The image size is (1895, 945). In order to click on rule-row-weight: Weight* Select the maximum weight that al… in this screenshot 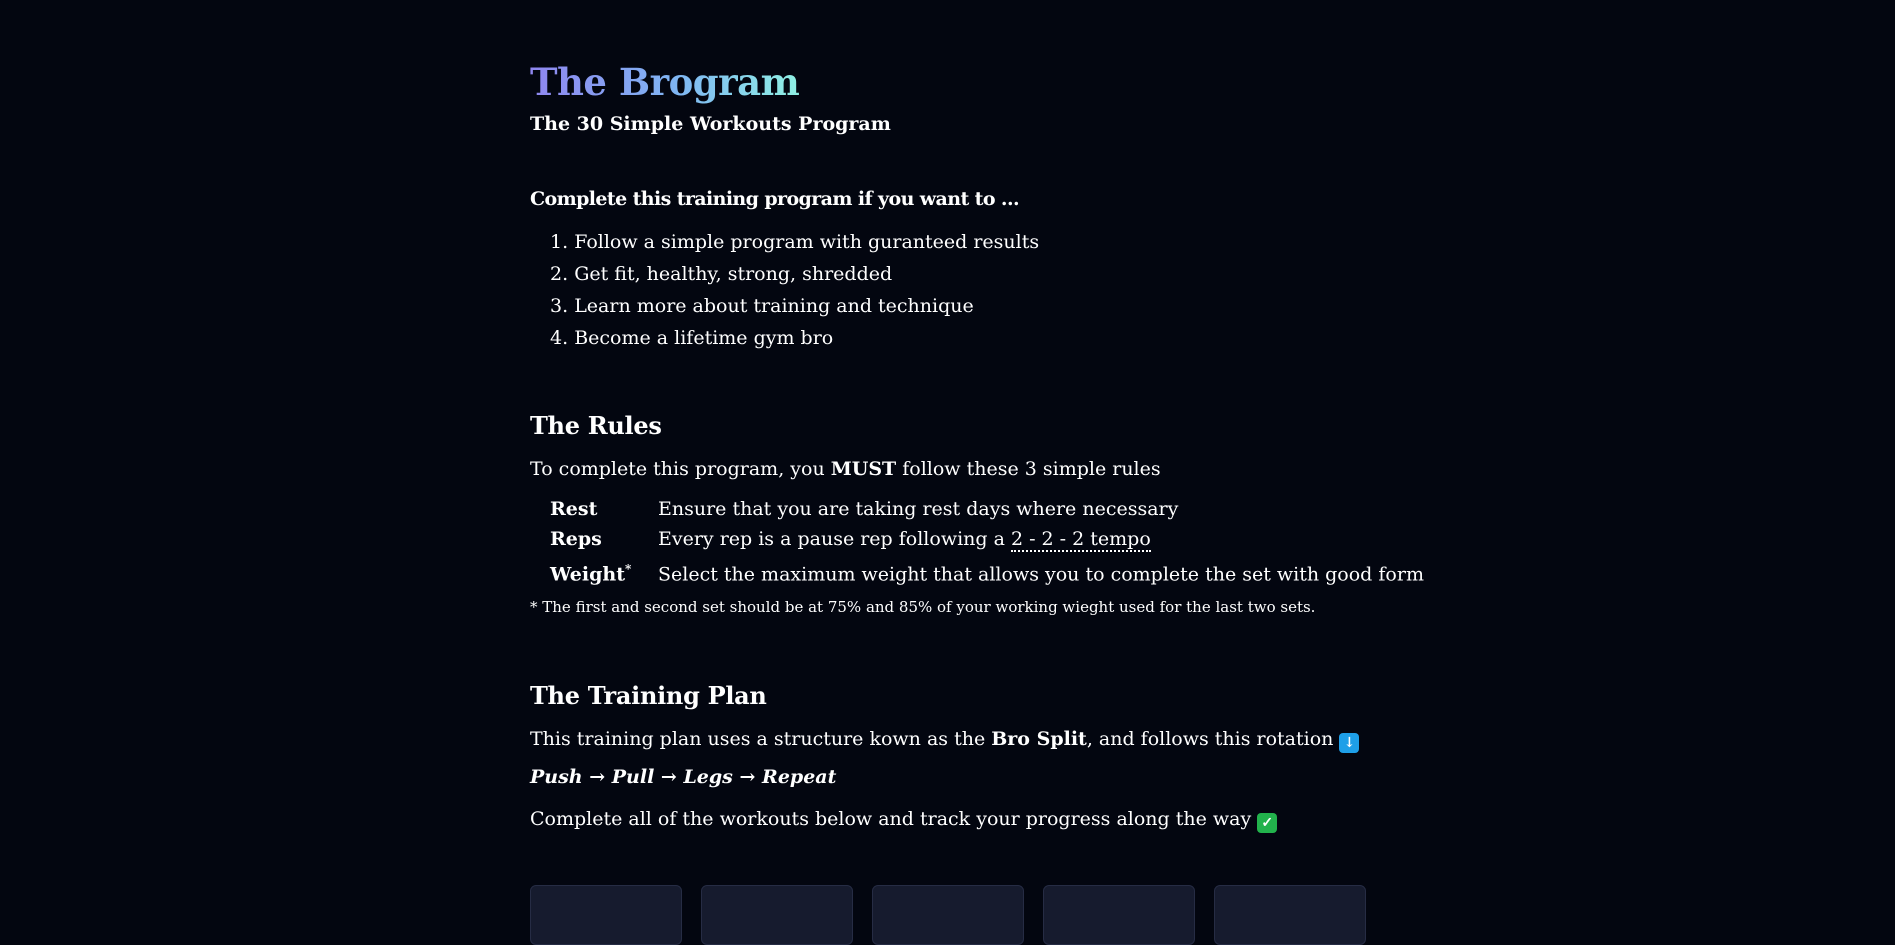, I will do `click(987, 570)`.